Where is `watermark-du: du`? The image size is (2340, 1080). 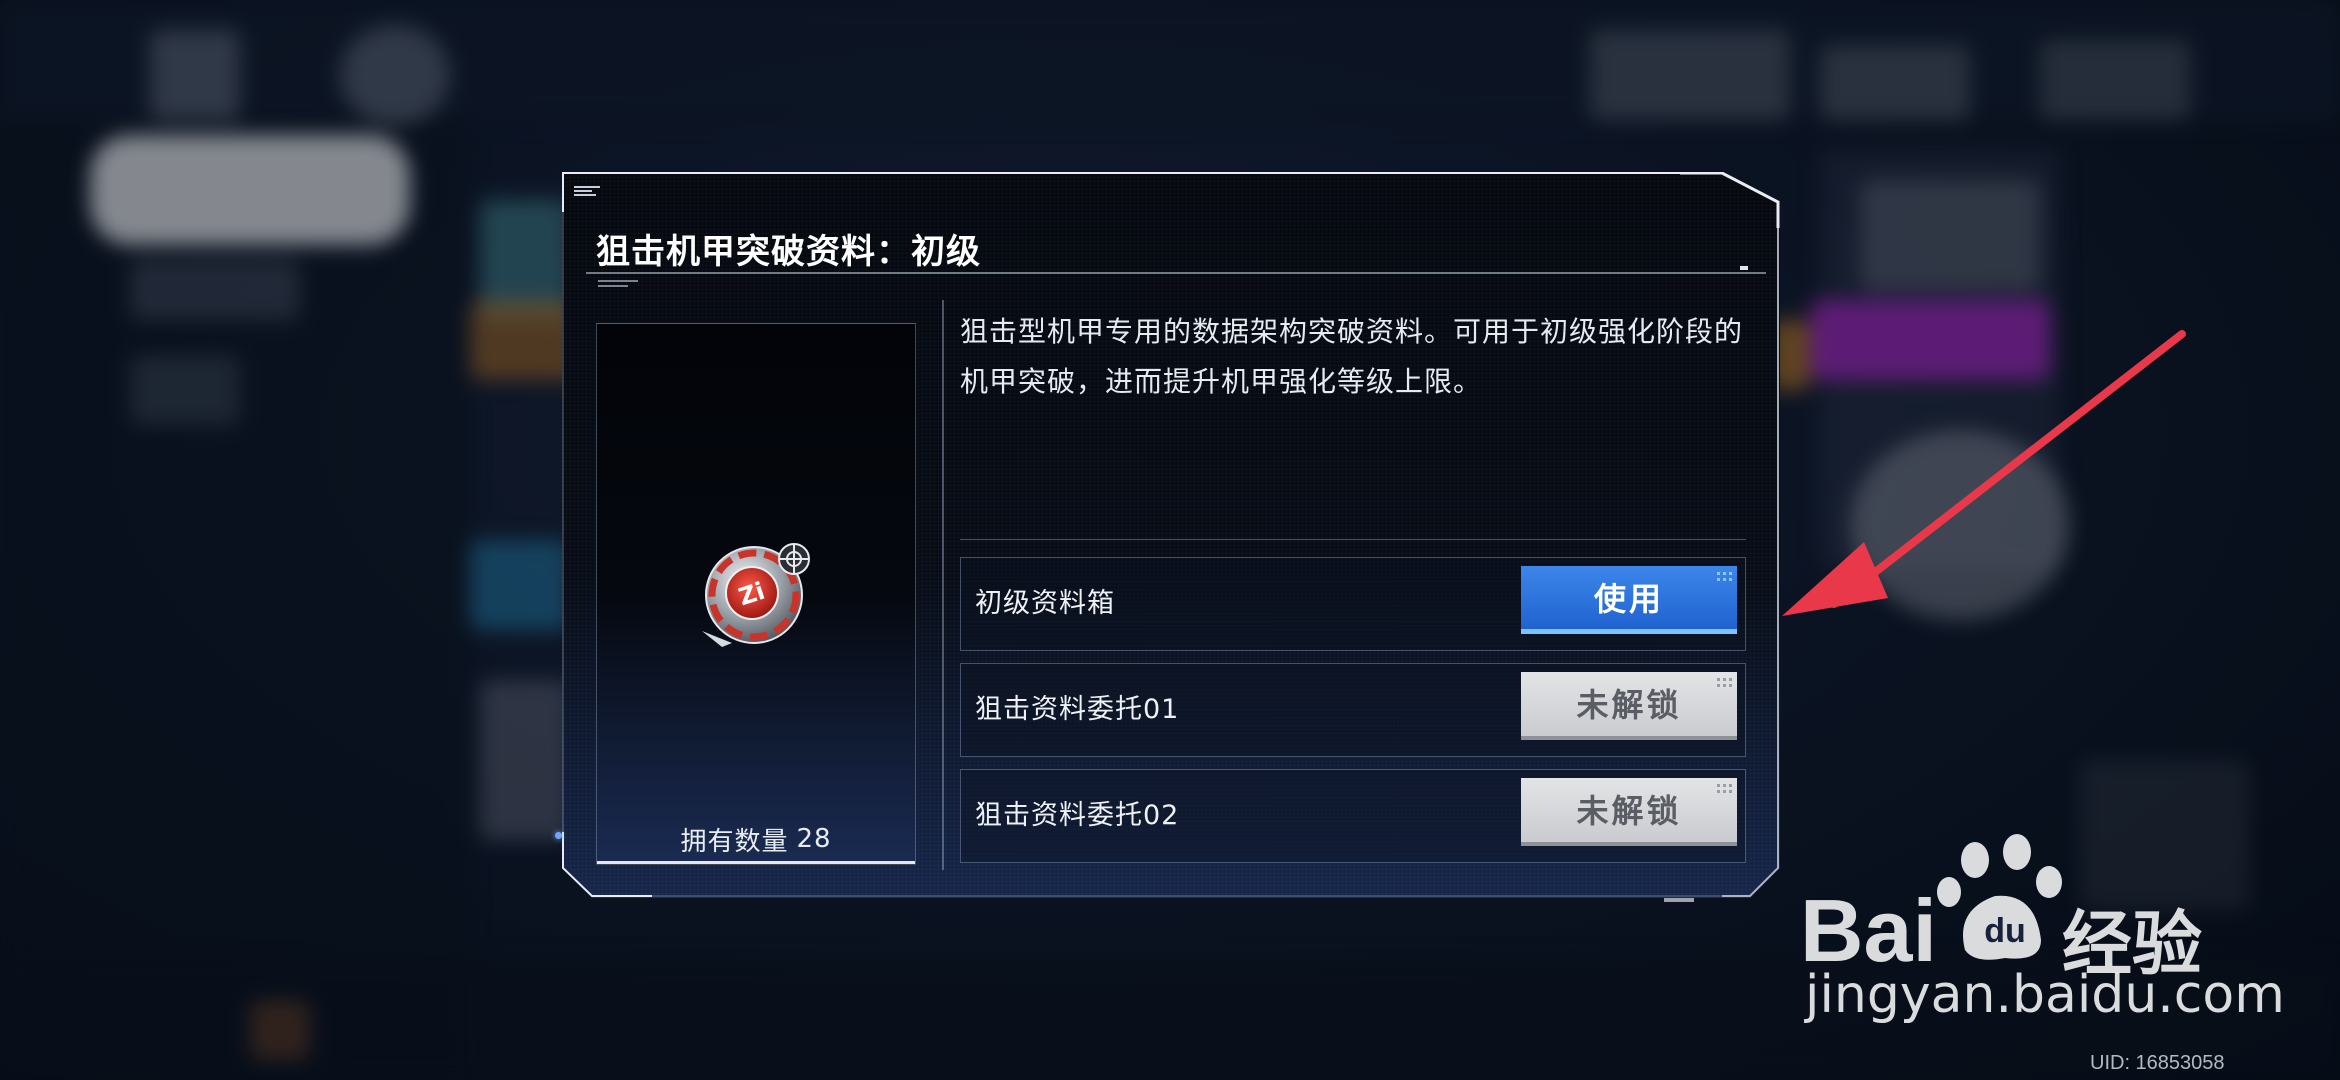
watermark-du: du is located at coordinates (2005, 931).